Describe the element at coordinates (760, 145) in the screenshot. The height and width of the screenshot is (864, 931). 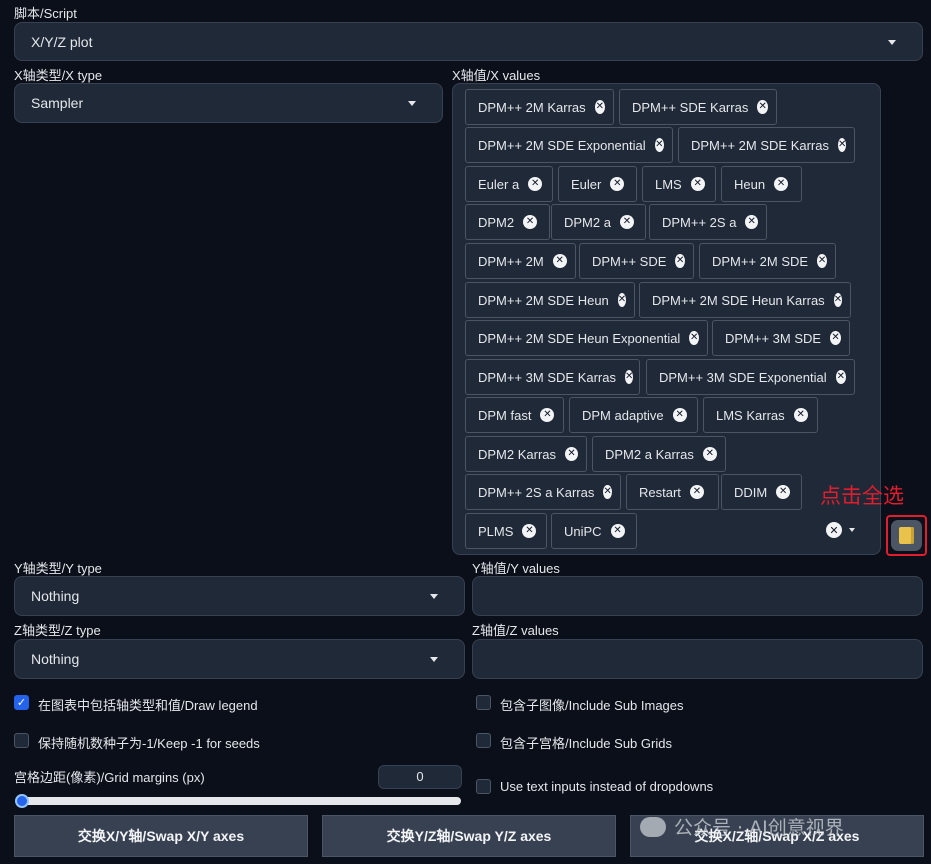
I see `value-chip-label: DPM++ 2M SDE Karras` at that location.